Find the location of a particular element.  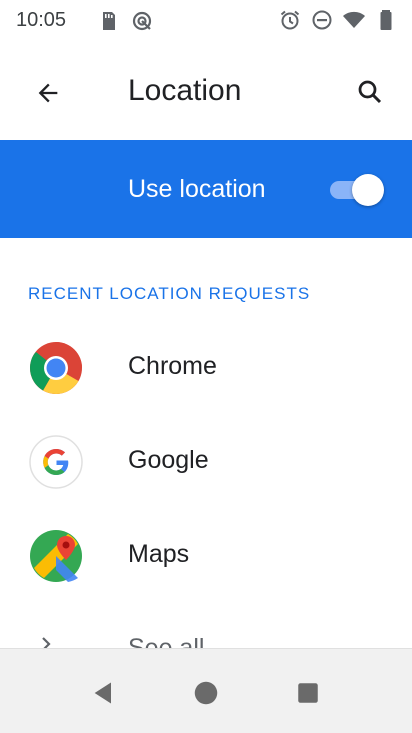

navigation-bar is located at coordinates (206, 690).